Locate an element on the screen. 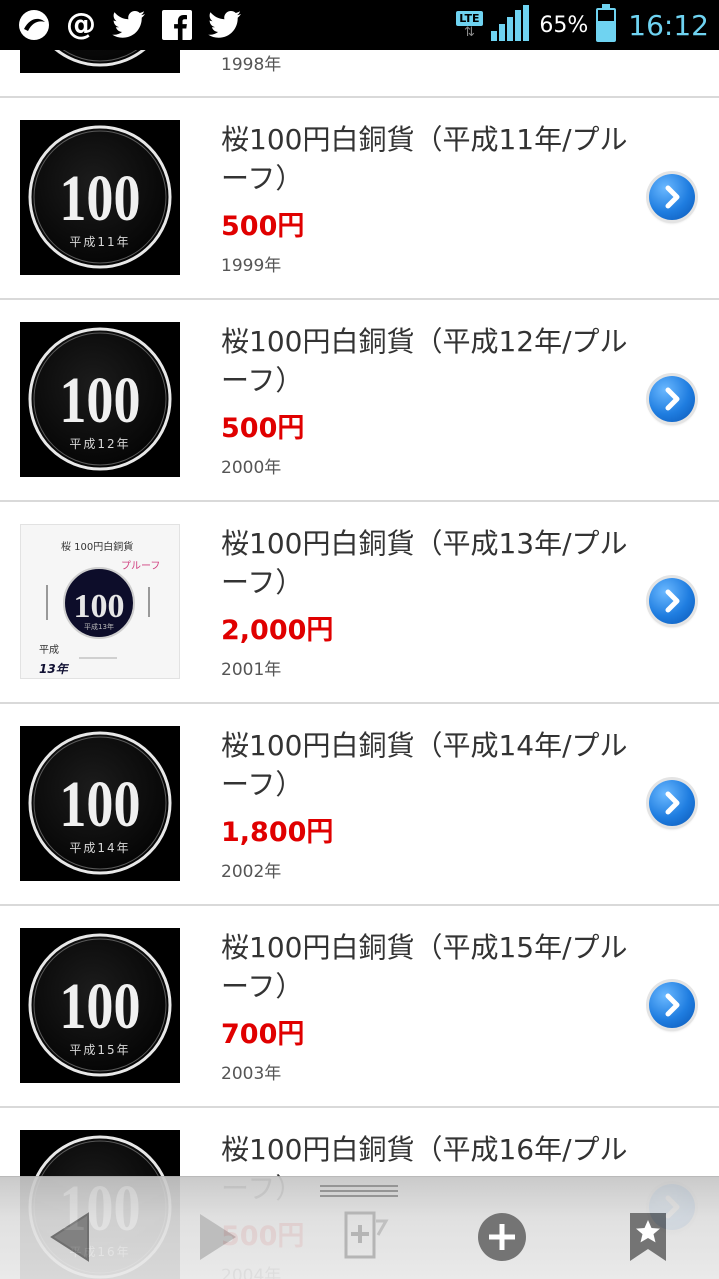  svg-text: 桜 100円白銅貨 is located at coordinates (97, 546).